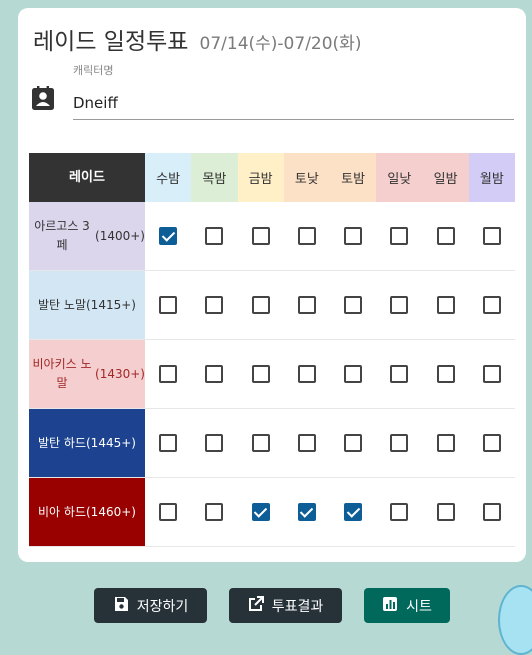  What do you see at coordinates (62, 373) in the screenshot?
I see `raid-name: 비아키스 노말` at bounding box center [62, 373].